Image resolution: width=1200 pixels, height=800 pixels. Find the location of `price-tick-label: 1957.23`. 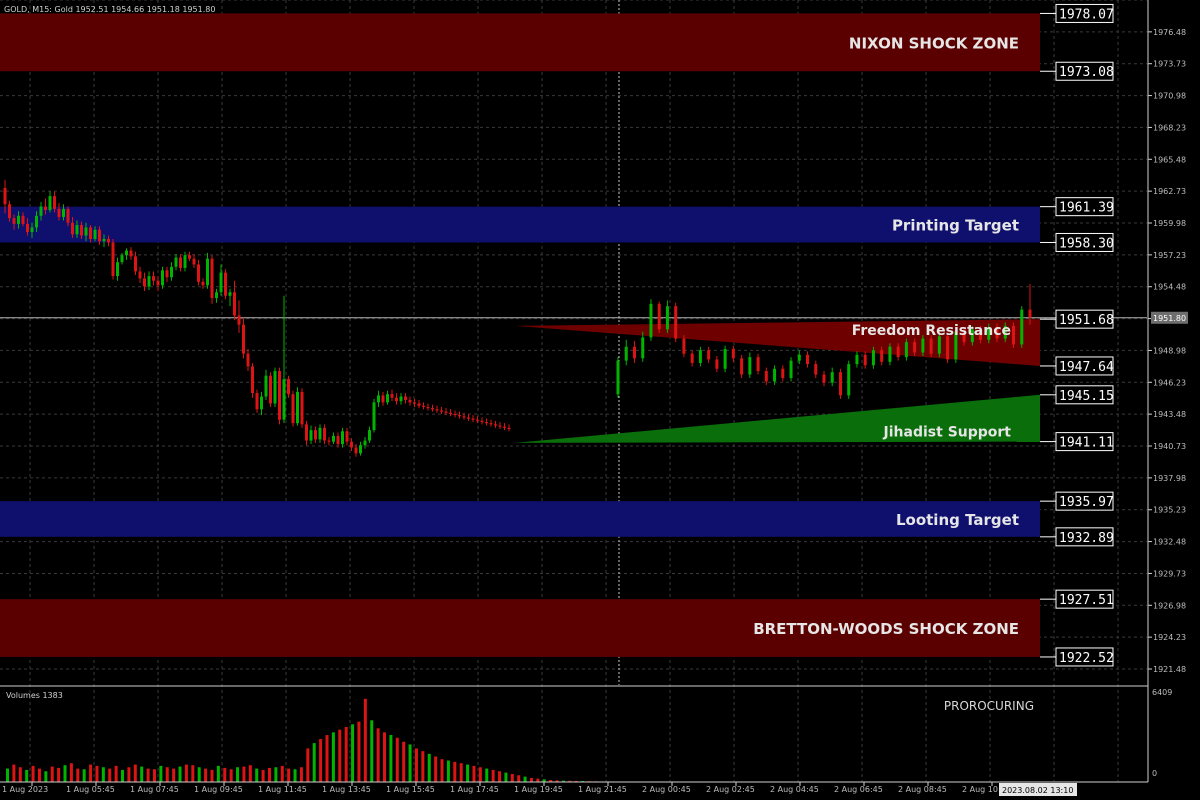

price-tick-label: 1957.23 is located at coordinates (1169, 255).